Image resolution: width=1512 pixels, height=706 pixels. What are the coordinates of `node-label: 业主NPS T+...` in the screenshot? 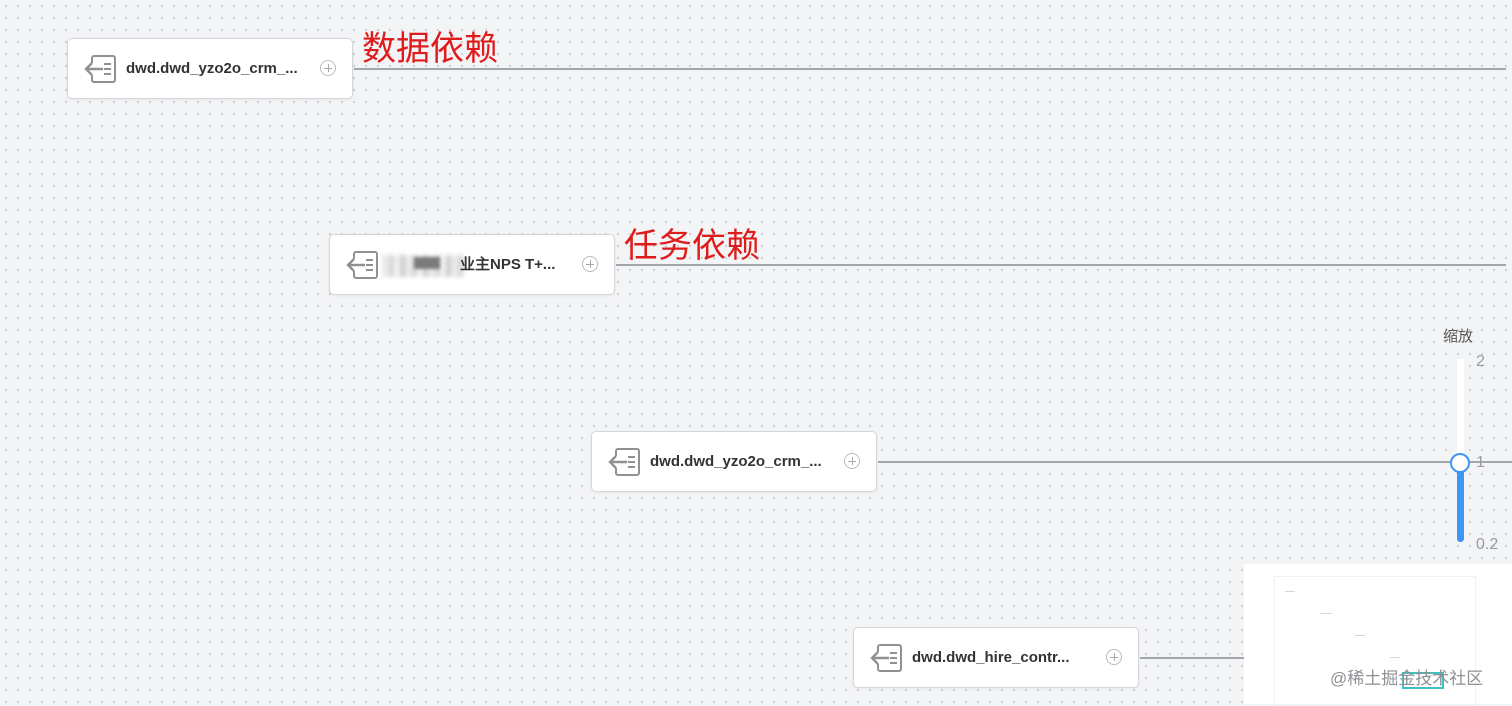 It's located at (508, 264).